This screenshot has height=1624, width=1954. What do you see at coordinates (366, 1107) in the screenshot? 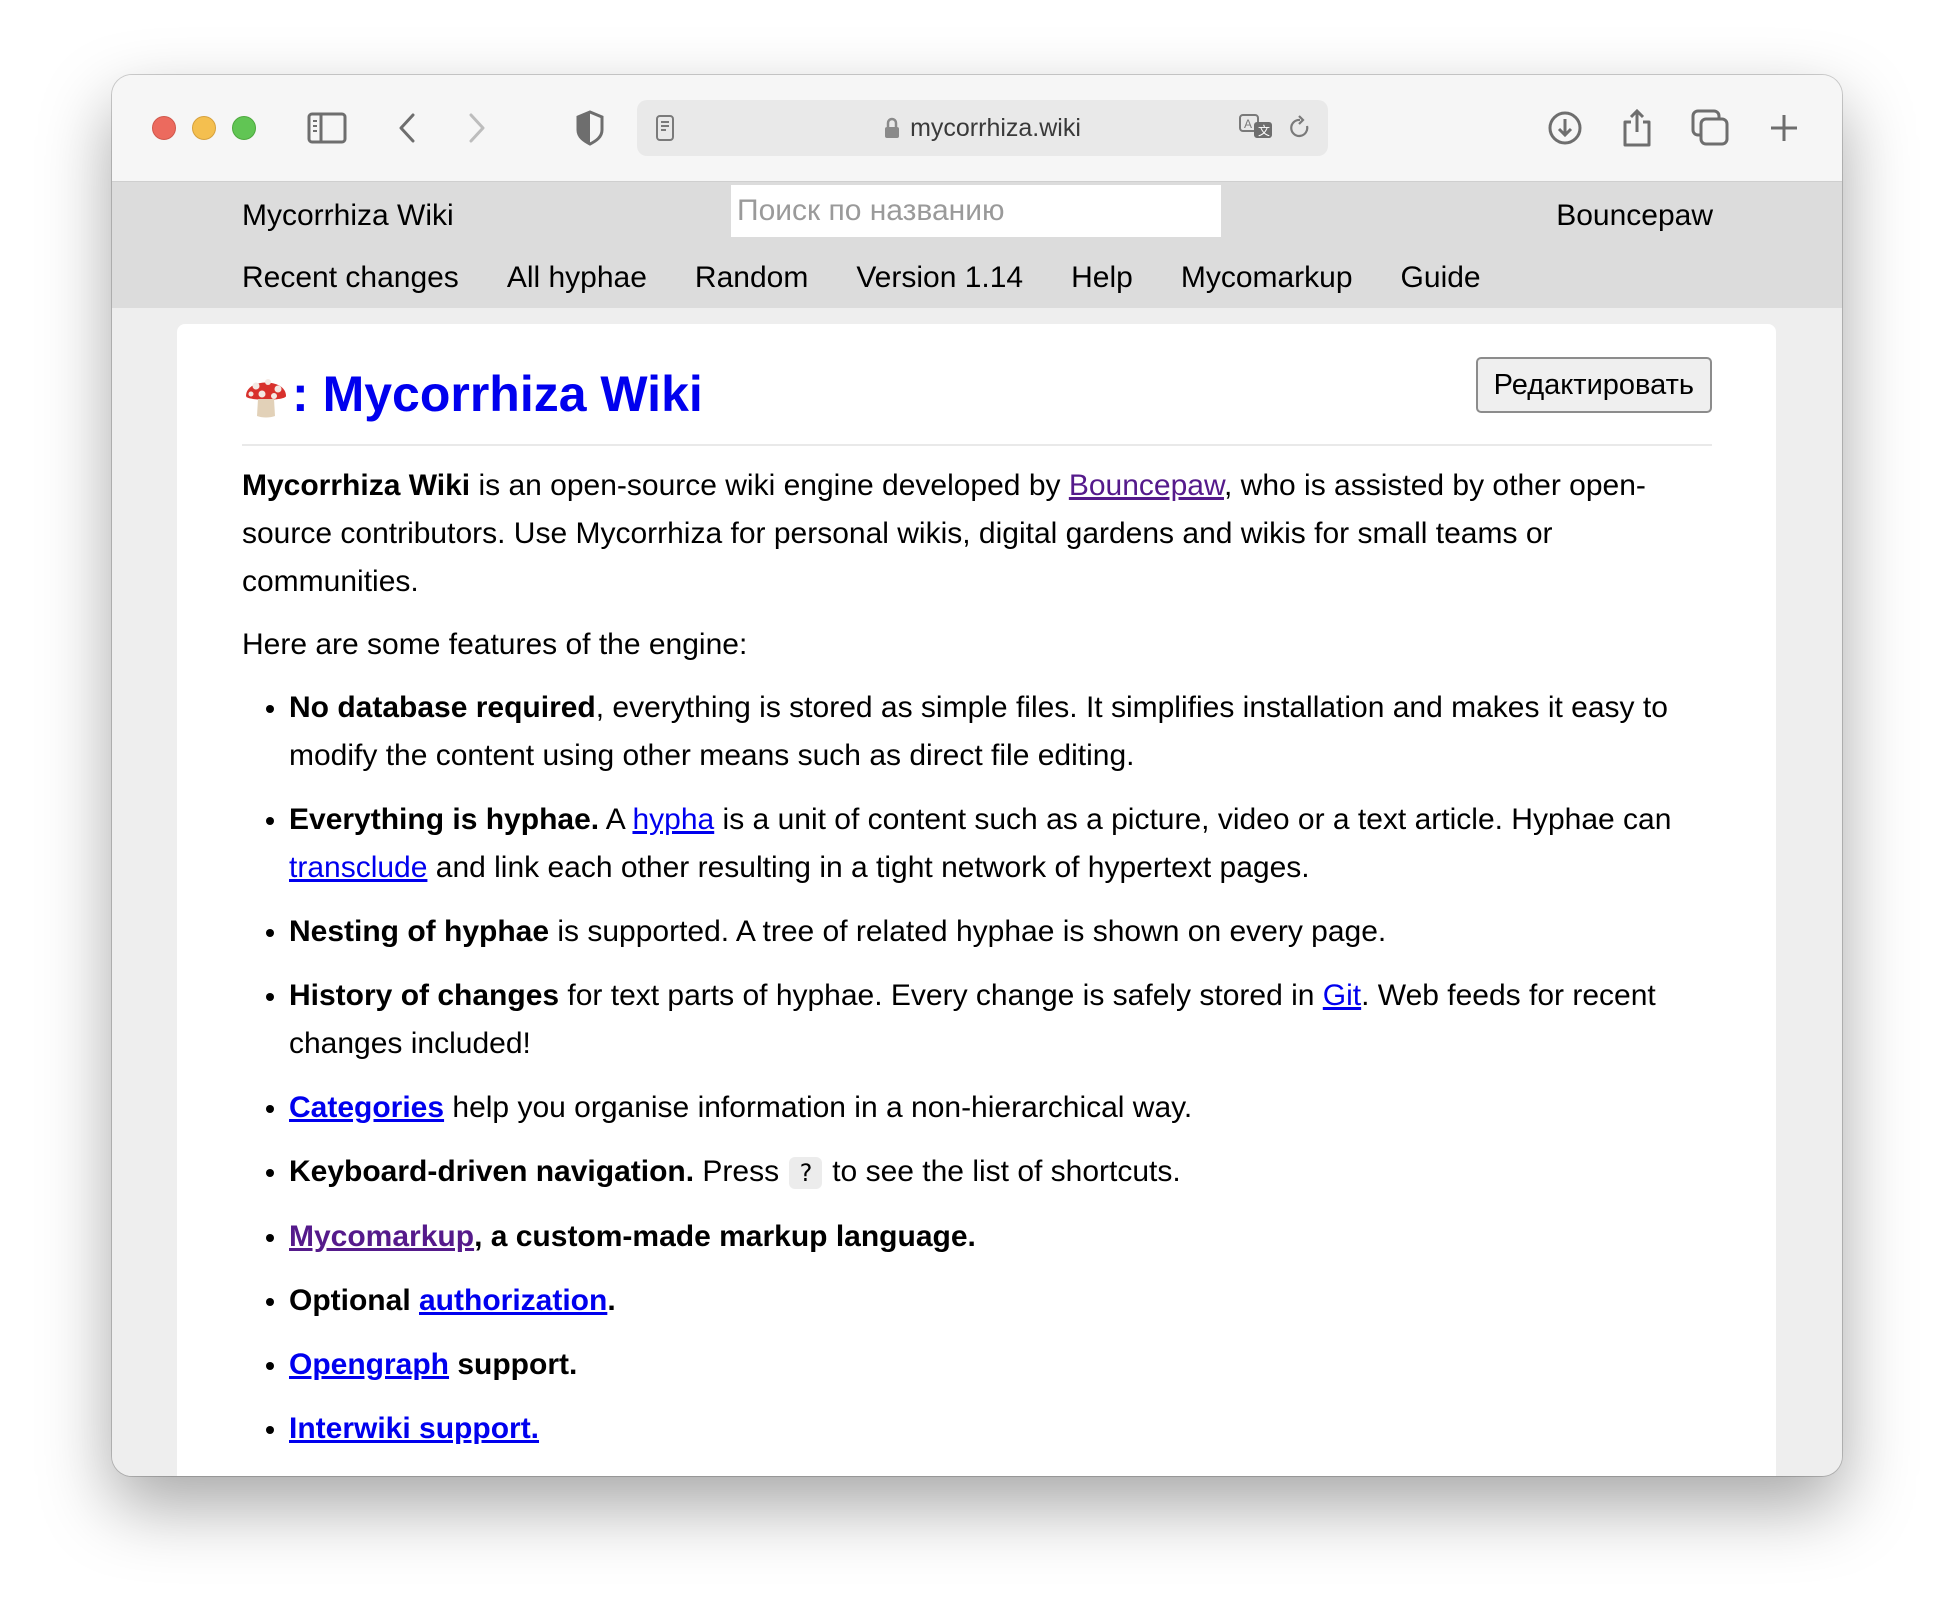
I see `categories-link: Categories` at bounding box center [366, 1107].